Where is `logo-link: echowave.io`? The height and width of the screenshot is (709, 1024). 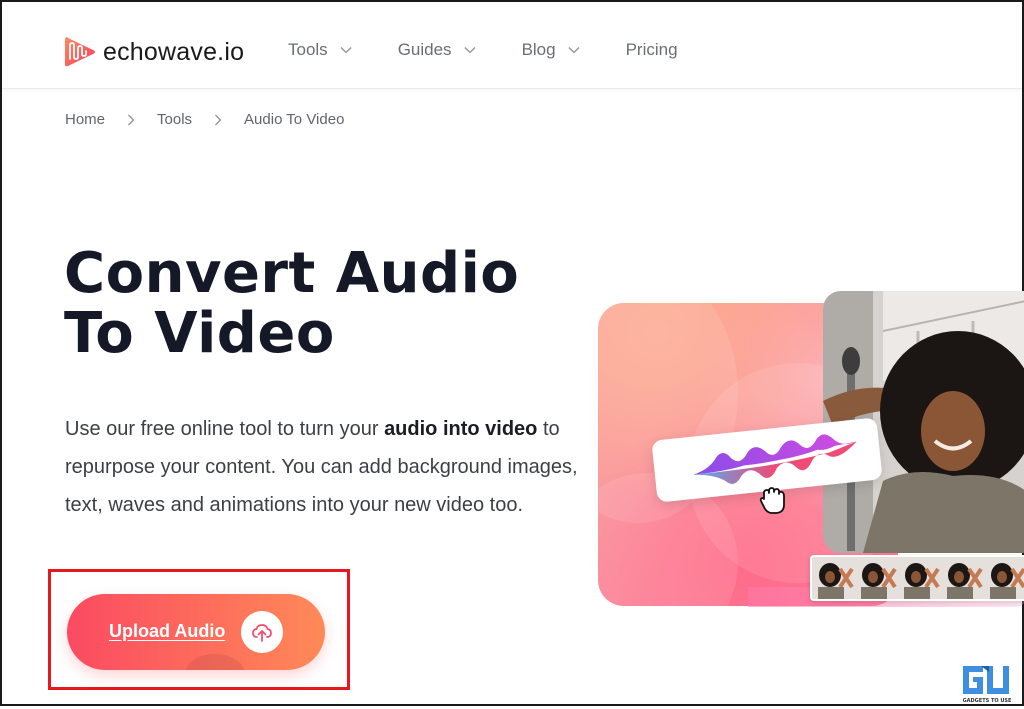 logo-link: echowave.io is located at coordinates (154, 52).